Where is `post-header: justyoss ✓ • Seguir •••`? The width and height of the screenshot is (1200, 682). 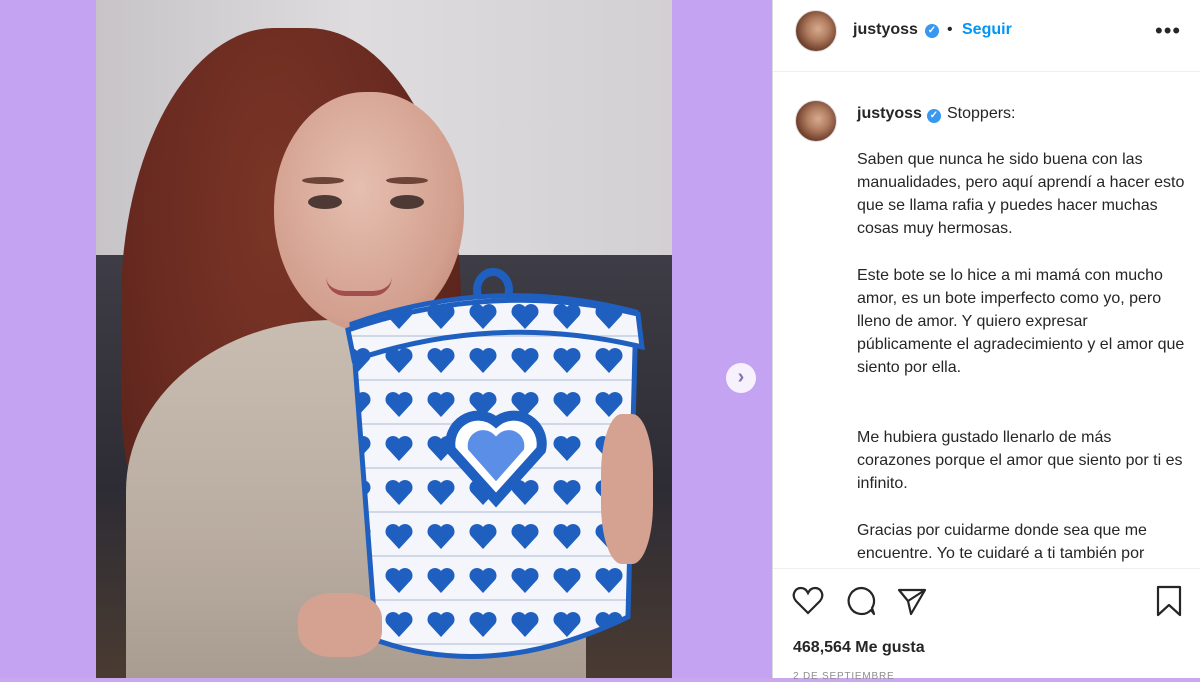
post-header: justyoss ✓ • Seguir ••• is located at coordinates (986, 36).